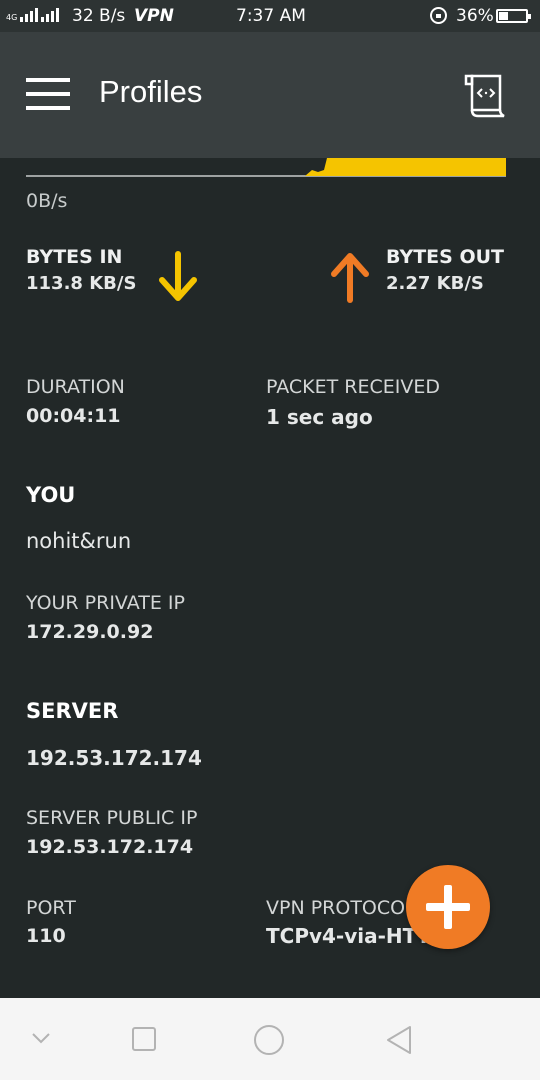 This screenshot has height=1080, width=540. What do you see at coordinates (33, 15) in the screenshot?
I see `signal-icon: 4G` at bounding box center [33, 15].